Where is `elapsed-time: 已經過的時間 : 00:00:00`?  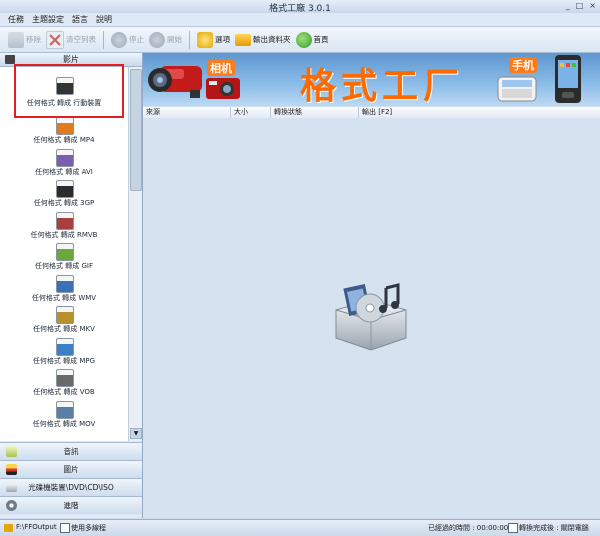
elapsed-time: 已經過的時間 : 00:00:00 is located at coordinates (468, 528).